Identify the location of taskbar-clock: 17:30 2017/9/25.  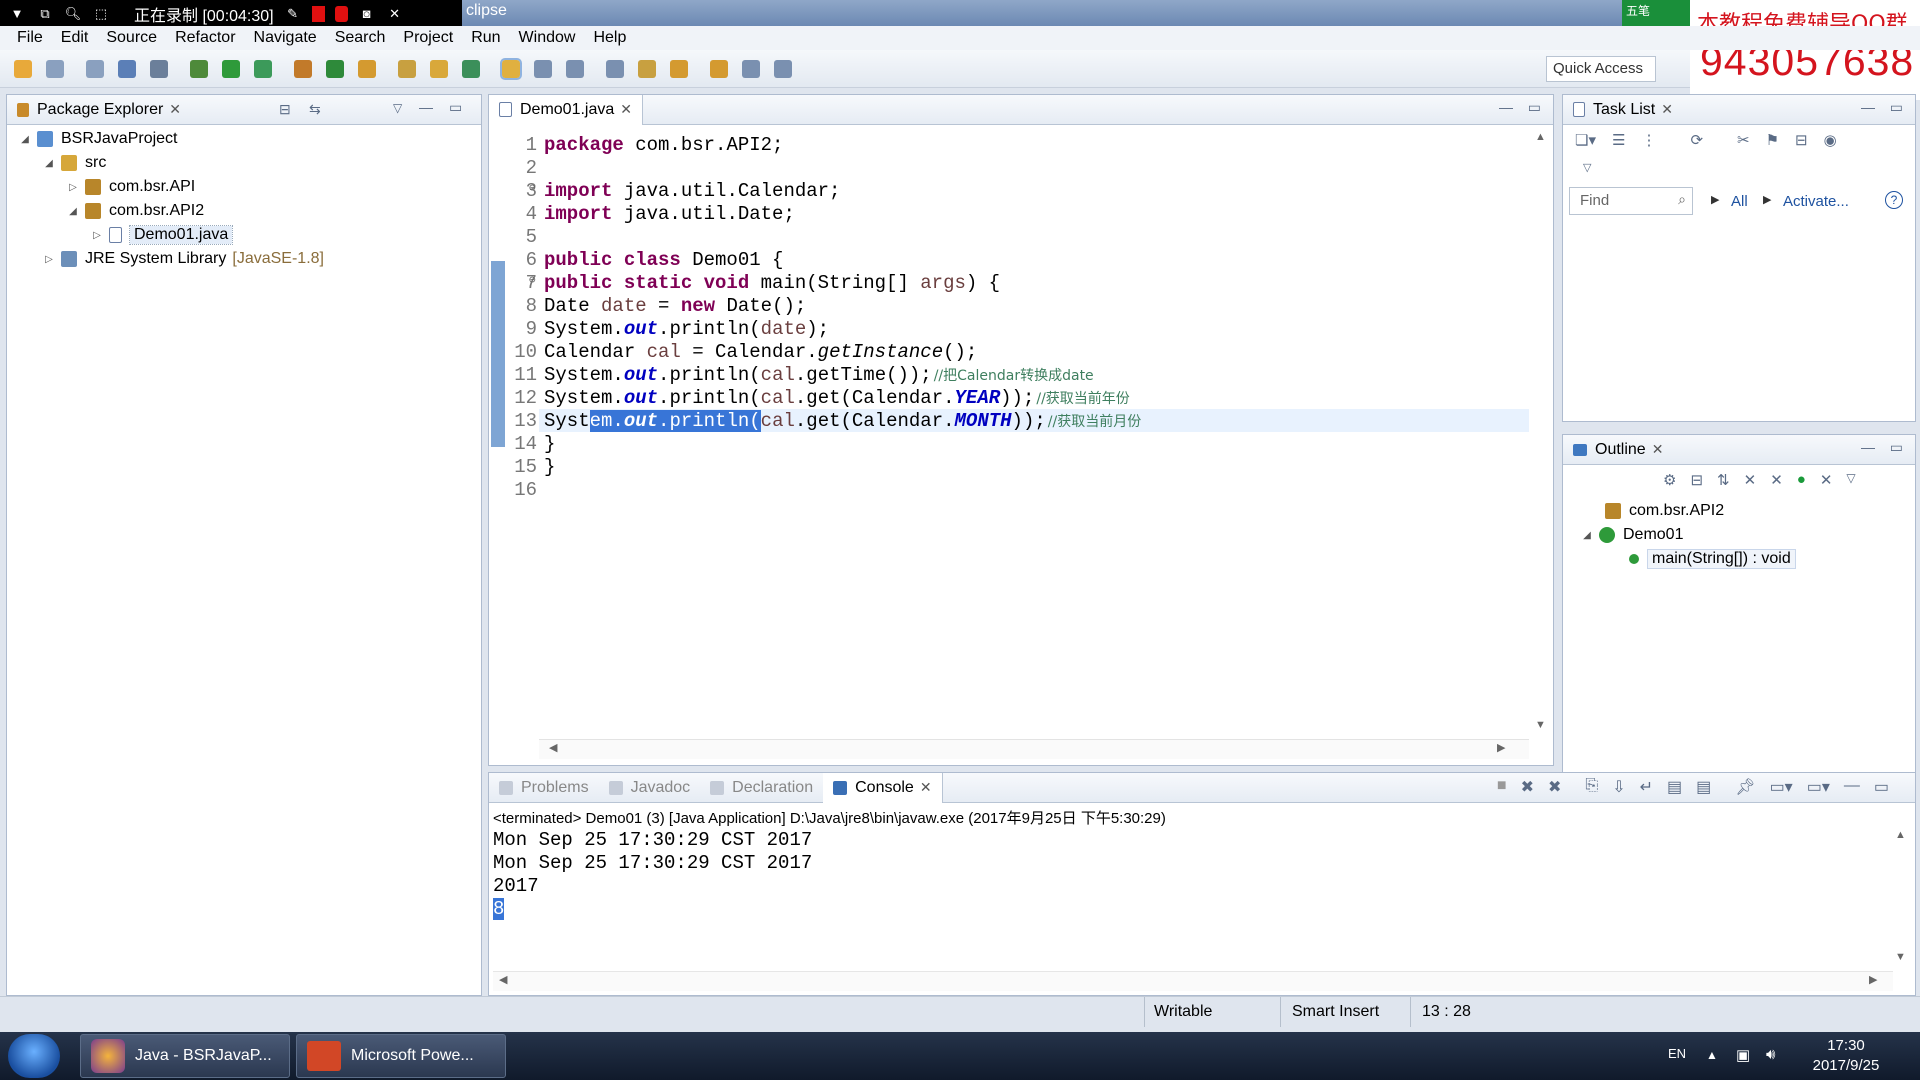
(1846, 1056).